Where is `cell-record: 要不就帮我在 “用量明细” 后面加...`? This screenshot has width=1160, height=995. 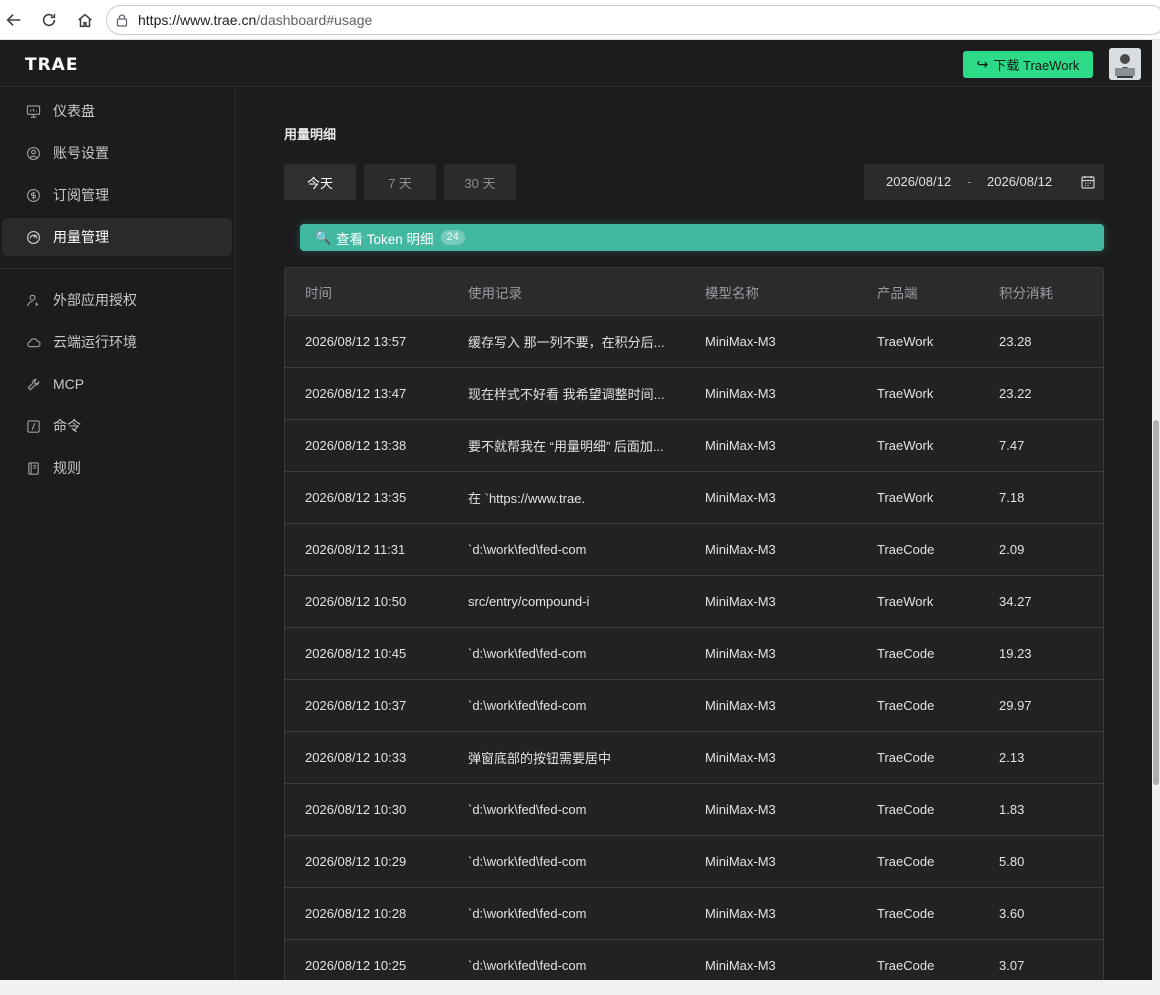 cell-record: 要不就帮我在 “用量明细” 后面加... is located at coordinates (566, 446).